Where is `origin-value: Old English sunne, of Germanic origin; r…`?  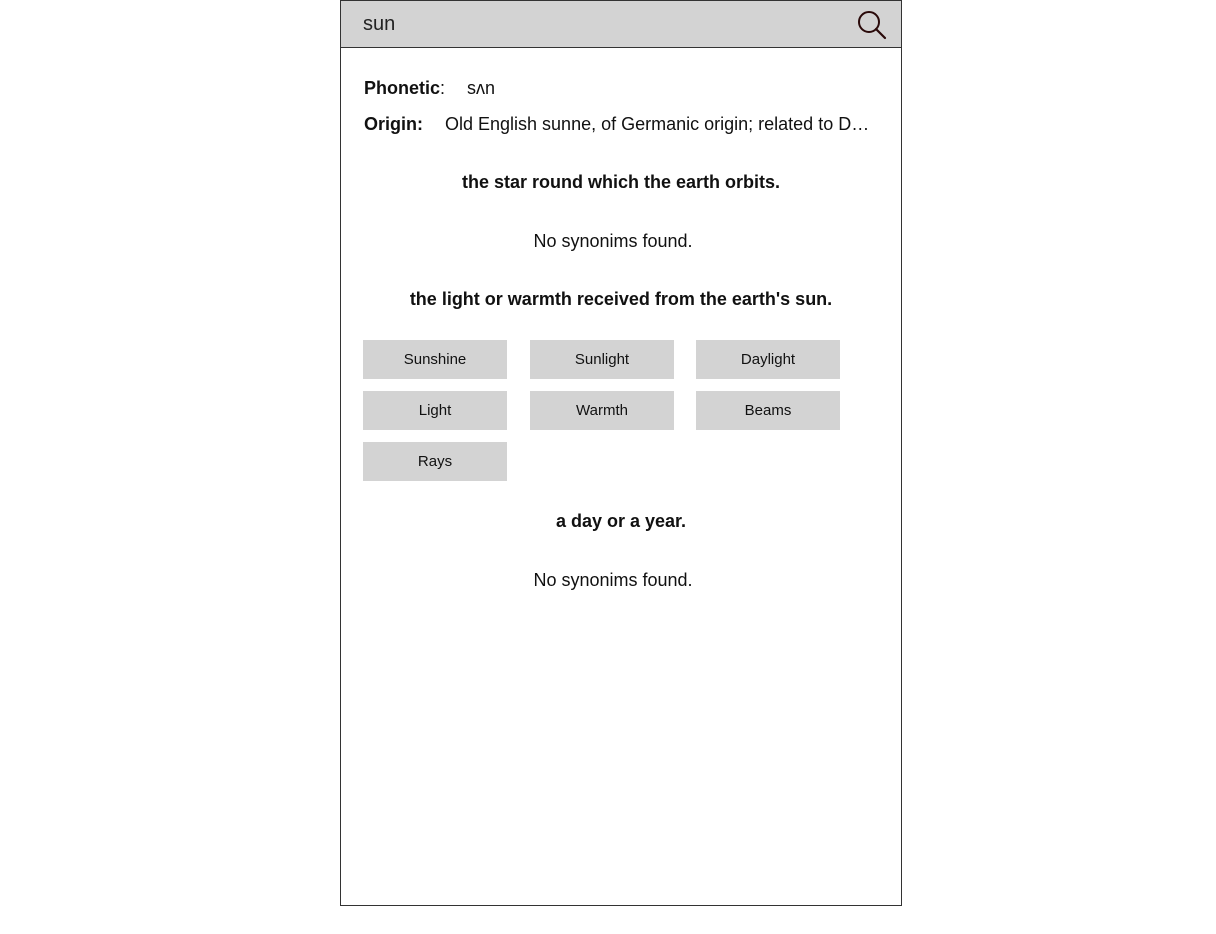 origin-value: Old English sunne, of Germanic origin; r… is located at coordinates (657, 124).